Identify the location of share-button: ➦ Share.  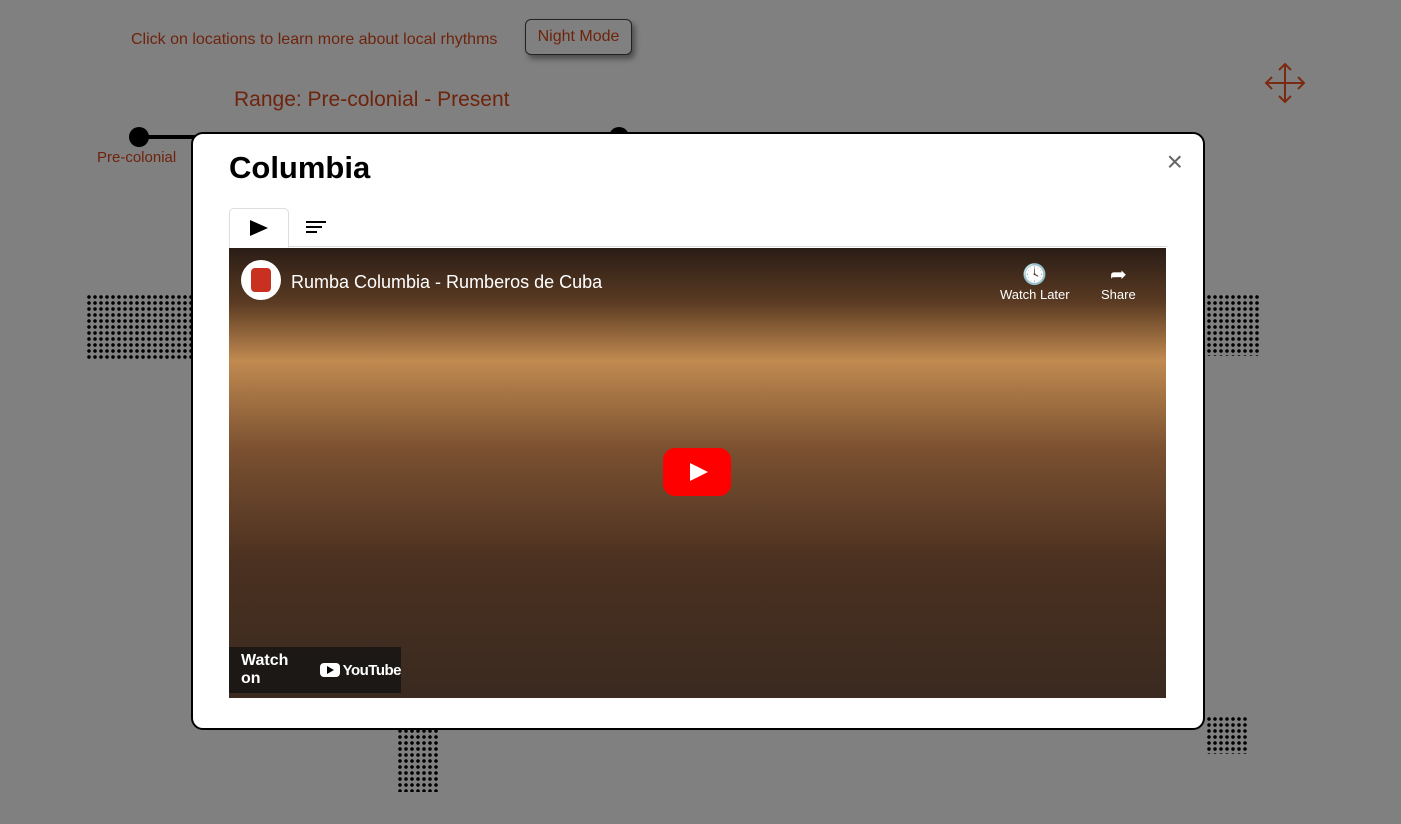
(1118, 282).